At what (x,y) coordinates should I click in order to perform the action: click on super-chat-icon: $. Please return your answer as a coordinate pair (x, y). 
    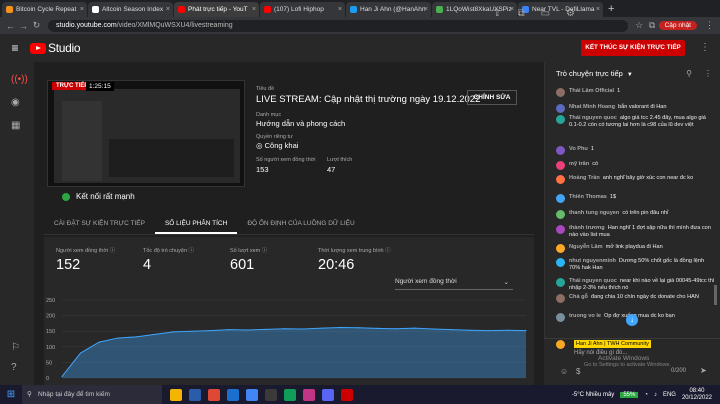
    Looking at the image, I should click on (578, 371).